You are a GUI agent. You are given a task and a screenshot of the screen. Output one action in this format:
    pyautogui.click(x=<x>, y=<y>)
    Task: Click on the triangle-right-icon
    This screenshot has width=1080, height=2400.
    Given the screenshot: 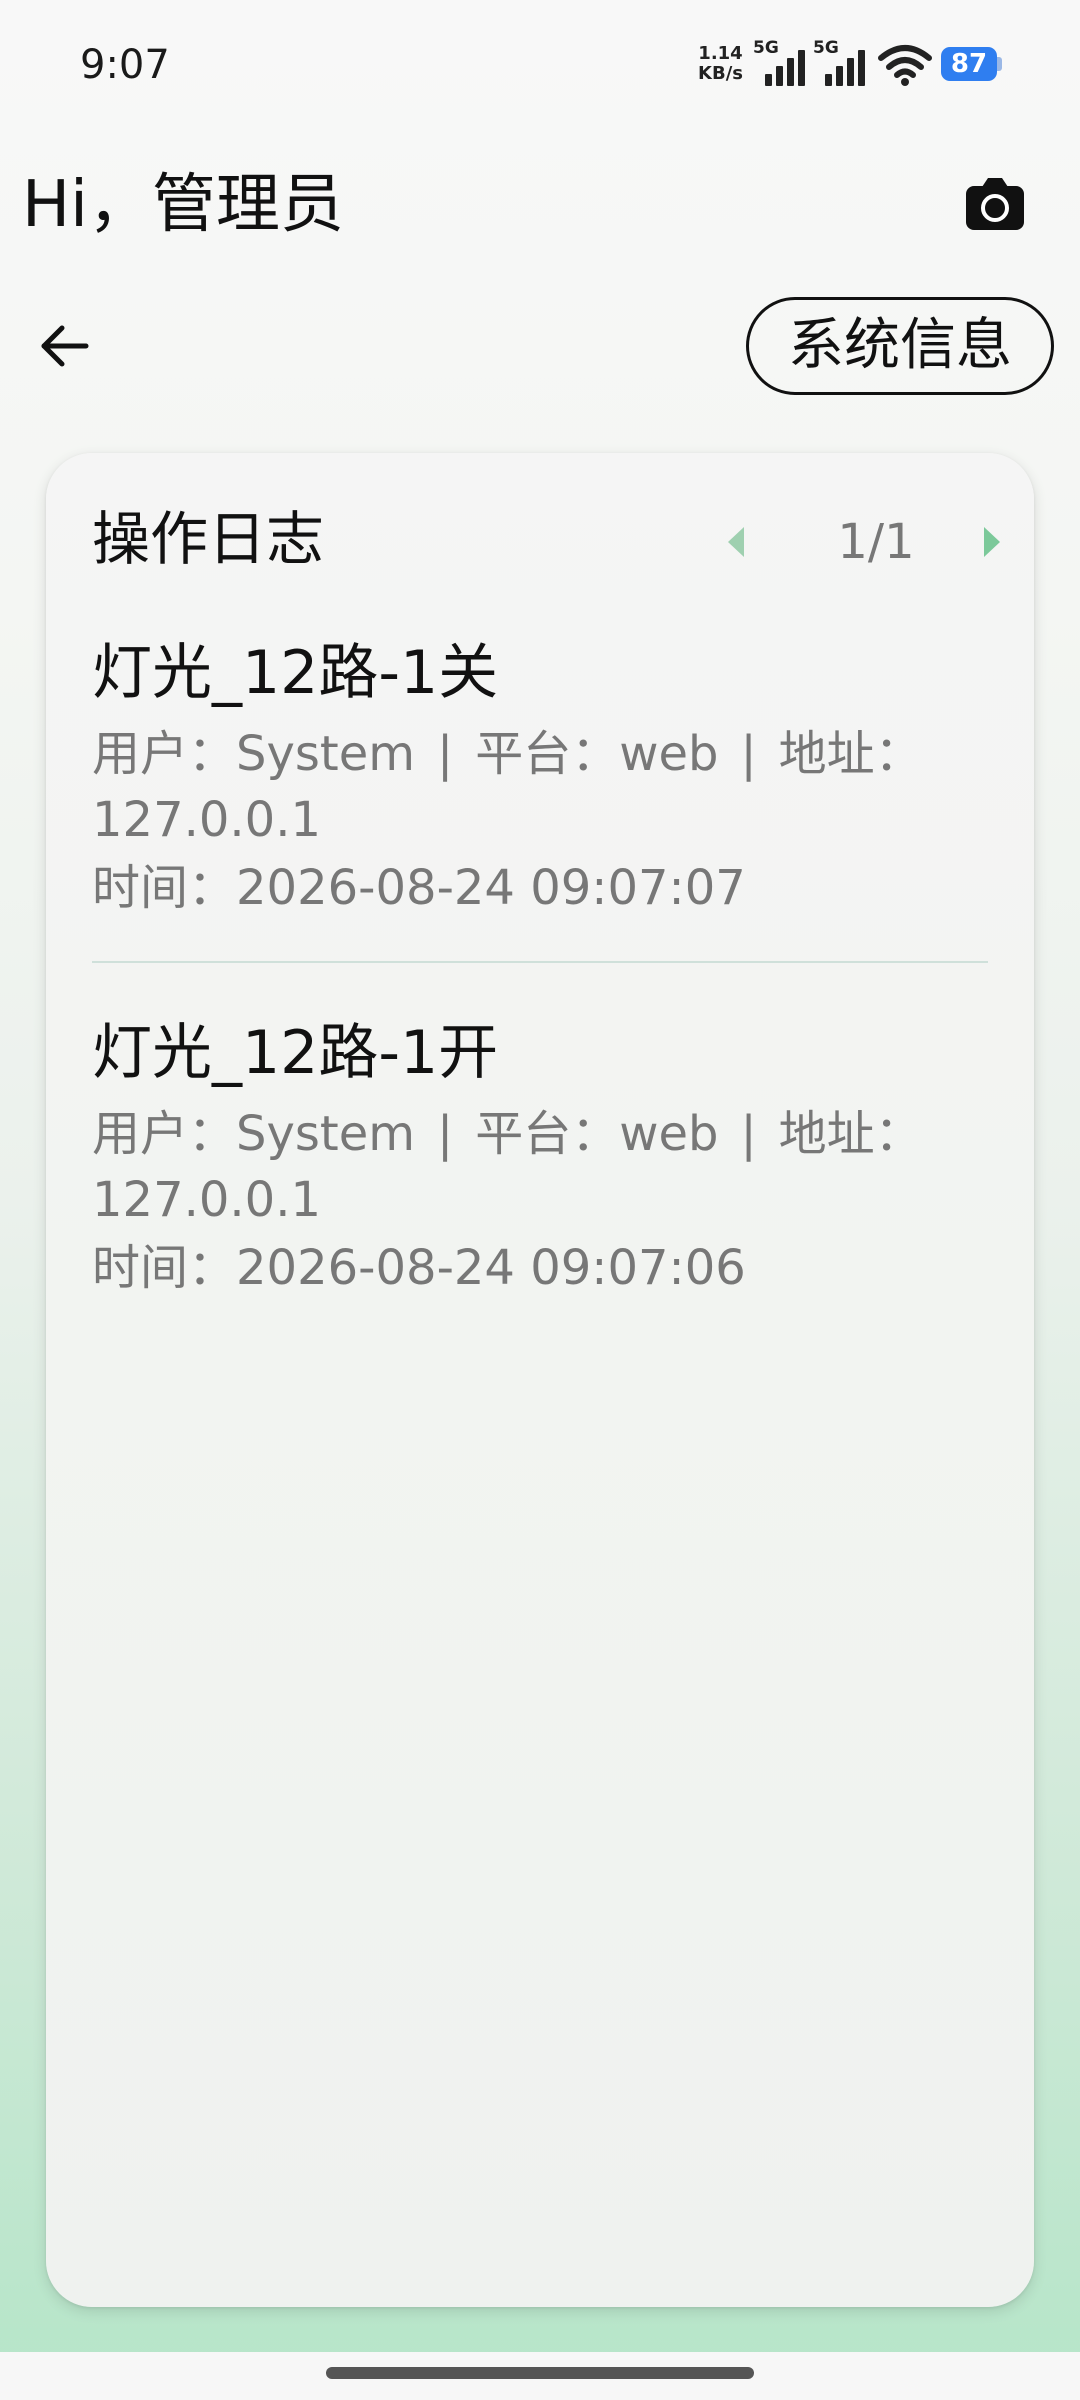 What is the action you would take?
    pyautogui.click(x=992, y=542)
    